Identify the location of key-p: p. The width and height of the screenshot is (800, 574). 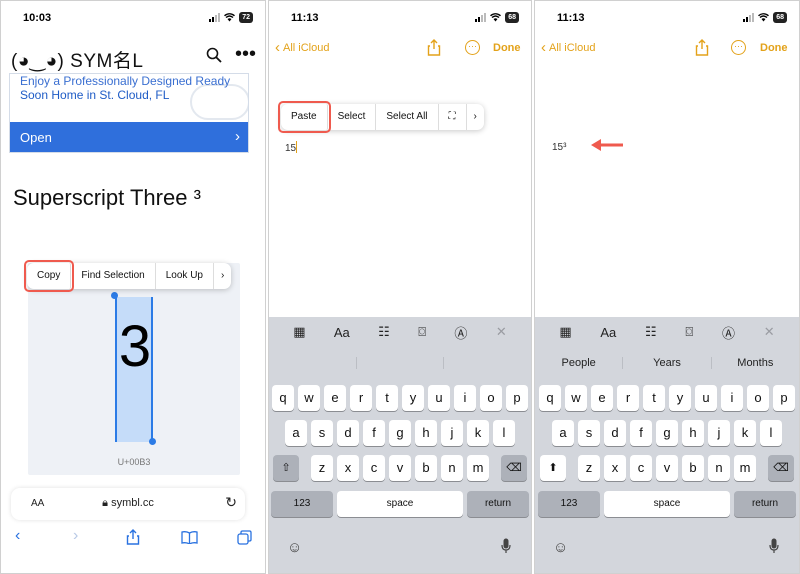
(784, 398).